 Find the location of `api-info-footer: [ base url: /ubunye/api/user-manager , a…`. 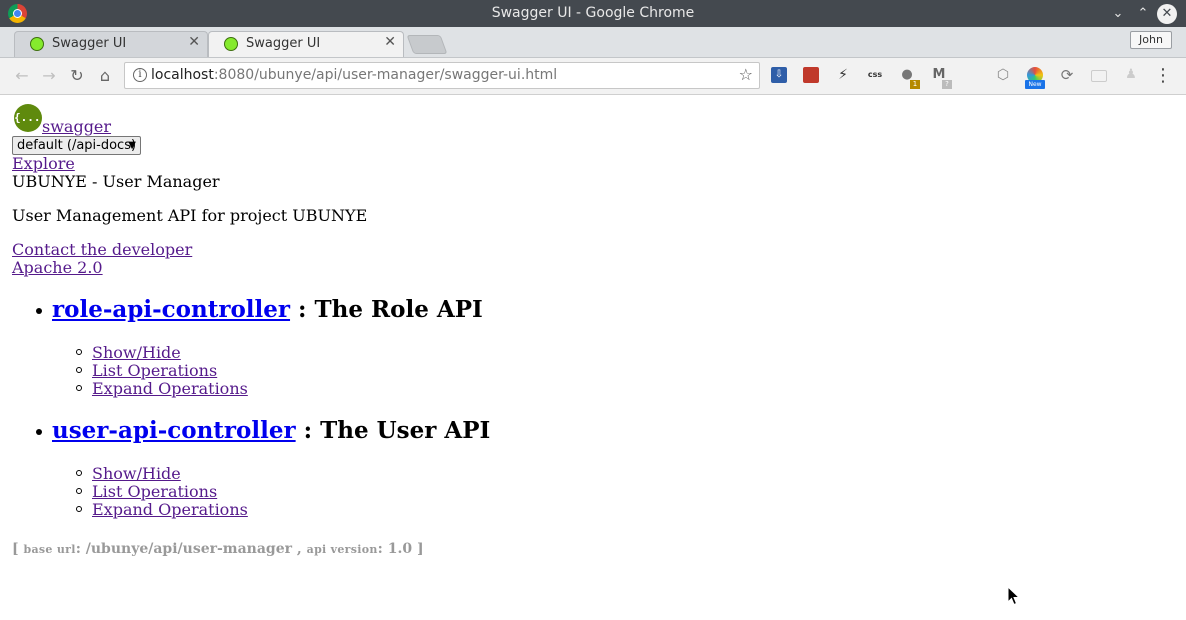

api-info-footer: [ base url: /ubunye/api/user-manager , a… is located at coordinates (218, 549).